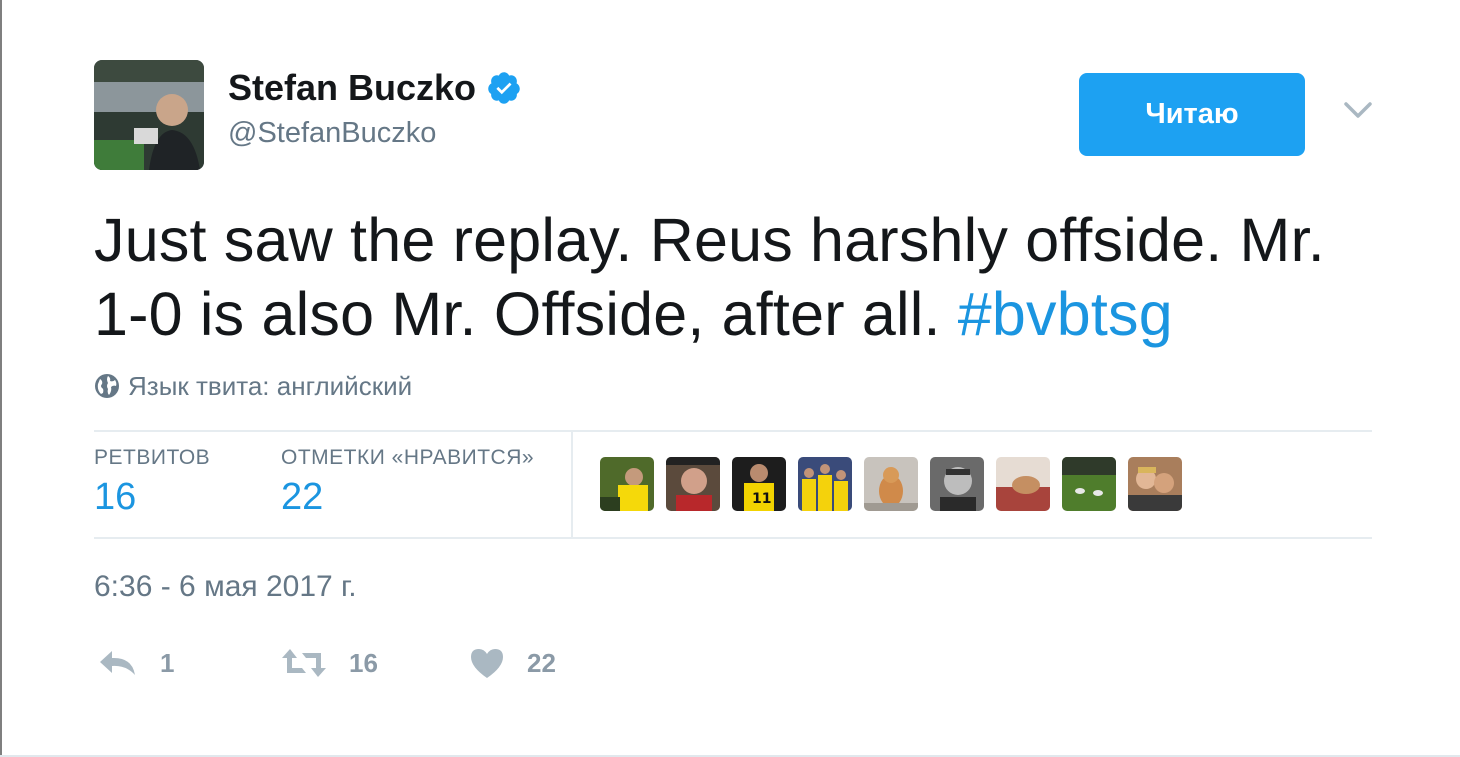 The height and width of the screenshot is (757, 1460). Describe the element at coordinates (152, 482) in the screenshot. I see `retweets-stat: РЕТВИТОВ 16` at that location.